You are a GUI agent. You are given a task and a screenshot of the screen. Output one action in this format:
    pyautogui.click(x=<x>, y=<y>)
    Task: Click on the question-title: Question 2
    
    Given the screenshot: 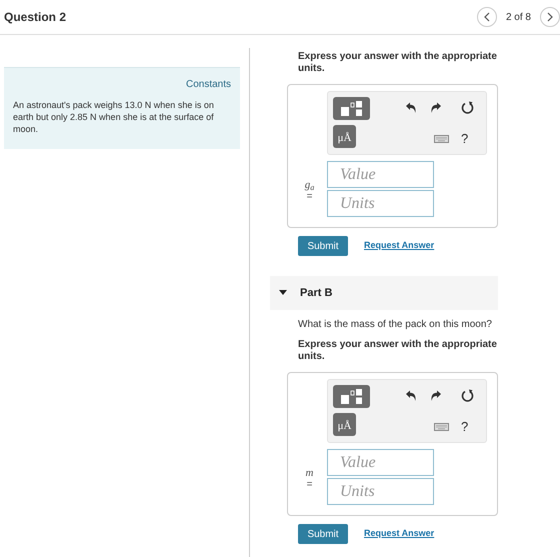 What is the action you would take?
    pyautogui.click(x=35, y=17)
    